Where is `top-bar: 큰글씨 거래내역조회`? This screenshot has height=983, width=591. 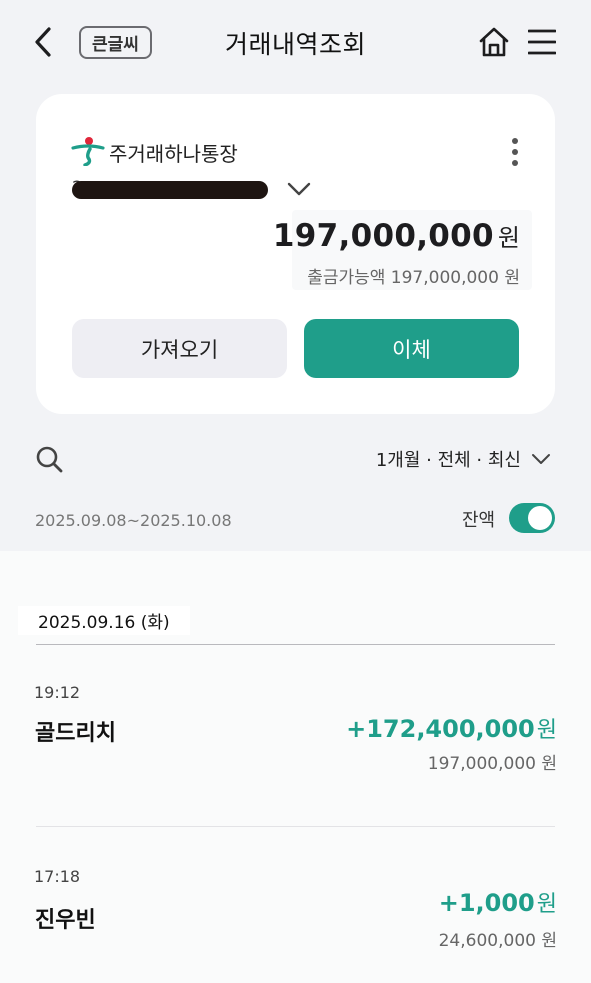
top-bar: 큰글씨 거래내역조회 is located at coordinates (295, 43).